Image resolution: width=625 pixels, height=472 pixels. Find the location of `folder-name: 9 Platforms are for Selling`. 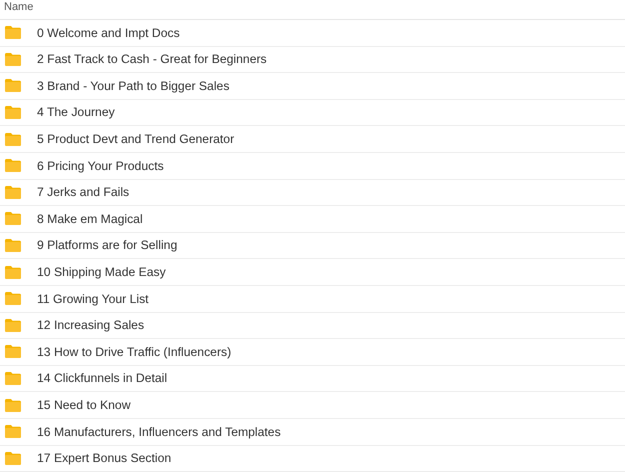

folder-name: 9 Platforms are for Selling is located at coordinates (107, 245).